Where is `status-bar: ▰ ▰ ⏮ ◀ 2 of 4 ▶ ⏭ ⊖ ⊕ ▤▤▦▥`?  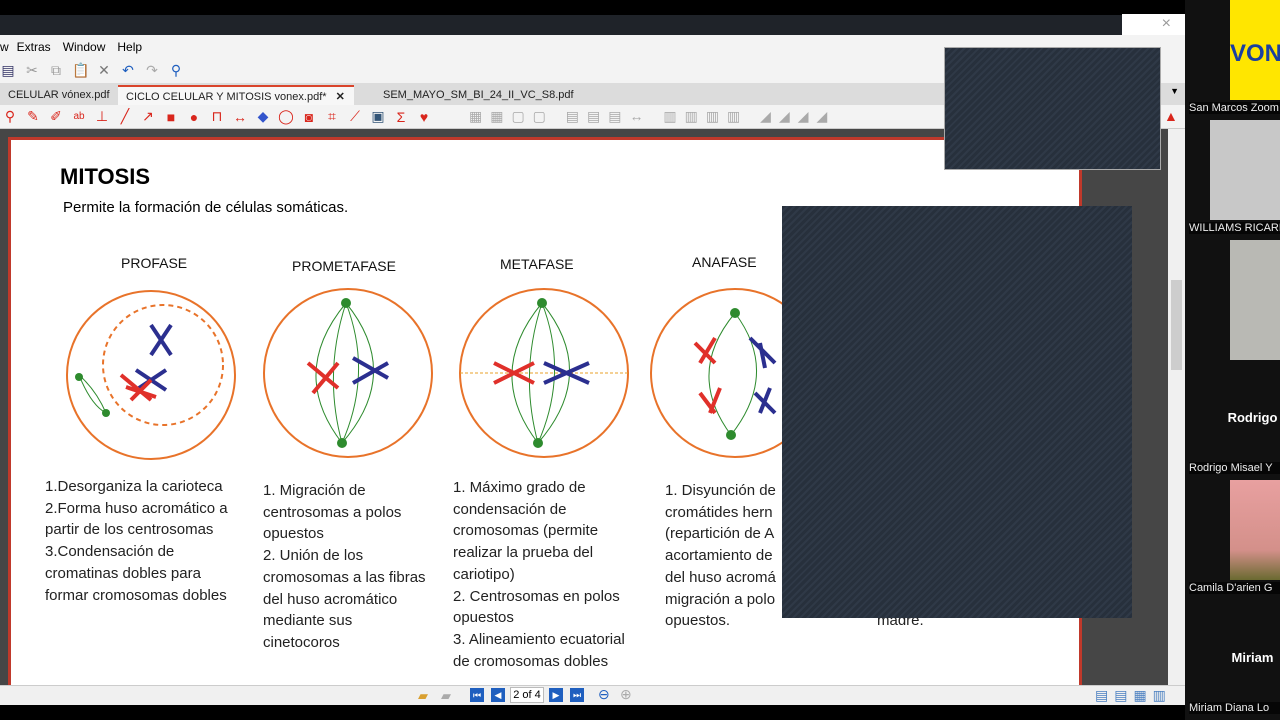 status-bar: ▰ ▰ ⏮ ◀ 2 of 4 ▶ ⏭ ⊖ ⊕ ▤▤▦▥ is located at coordinates (592, 695).